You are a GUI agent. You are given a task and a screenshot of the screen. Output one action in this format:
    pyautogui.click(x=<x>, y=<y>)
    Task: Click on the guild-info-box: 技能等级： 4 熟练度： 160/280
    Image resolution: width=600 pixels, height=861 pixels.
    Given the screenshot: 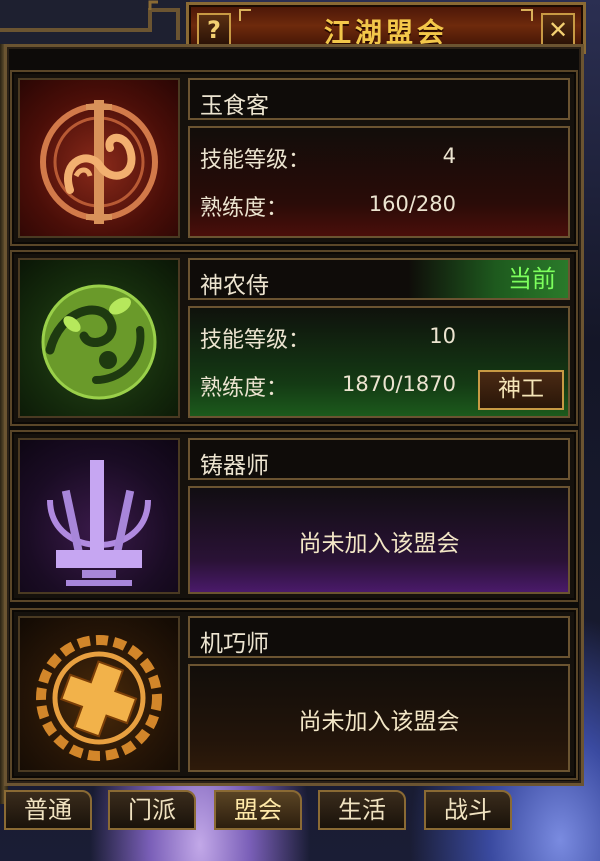 What is the action you would take?
    pyautogui.click(x=379, y=182)
    